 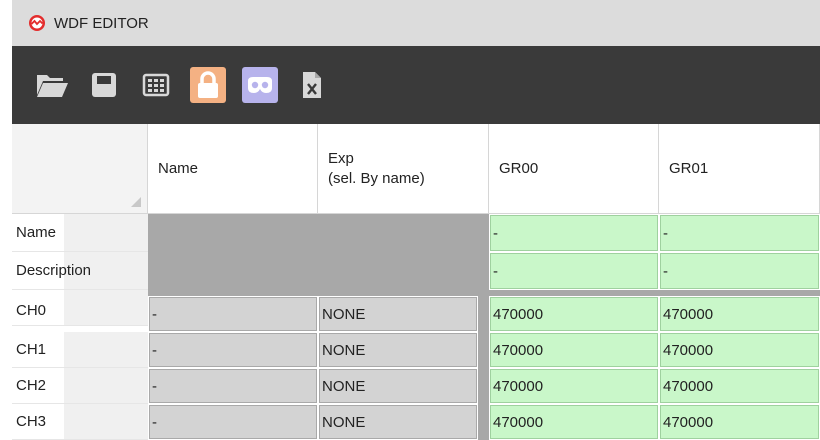 I want to click on row-header-description: Description, so click(x=80, y=271).